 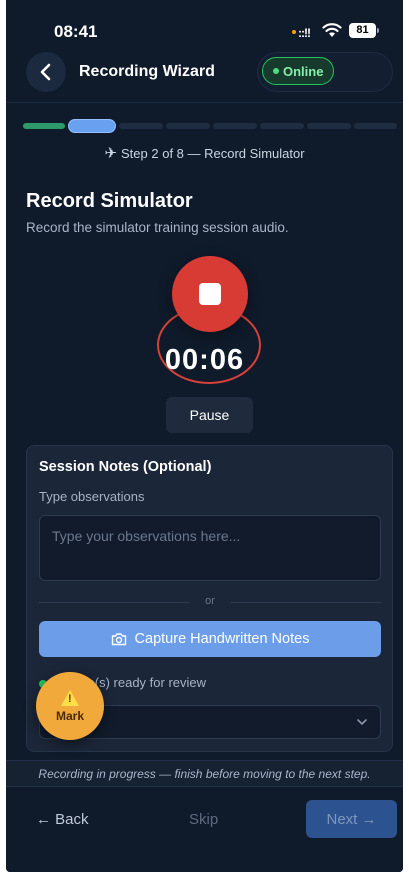 What do you see at coordinates (70, 697) in the screenshot?
I see `warning-icon: !` at bounding box center [70, 697].